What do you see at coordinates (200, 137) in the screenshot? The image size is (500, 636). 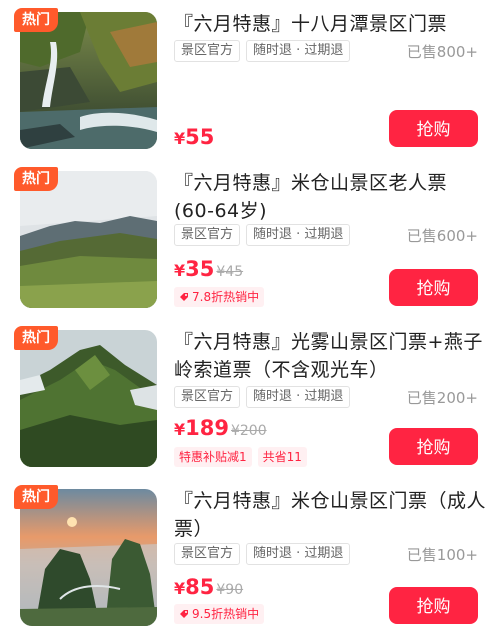 I see `price: 55` at bounding box center [200, 137].